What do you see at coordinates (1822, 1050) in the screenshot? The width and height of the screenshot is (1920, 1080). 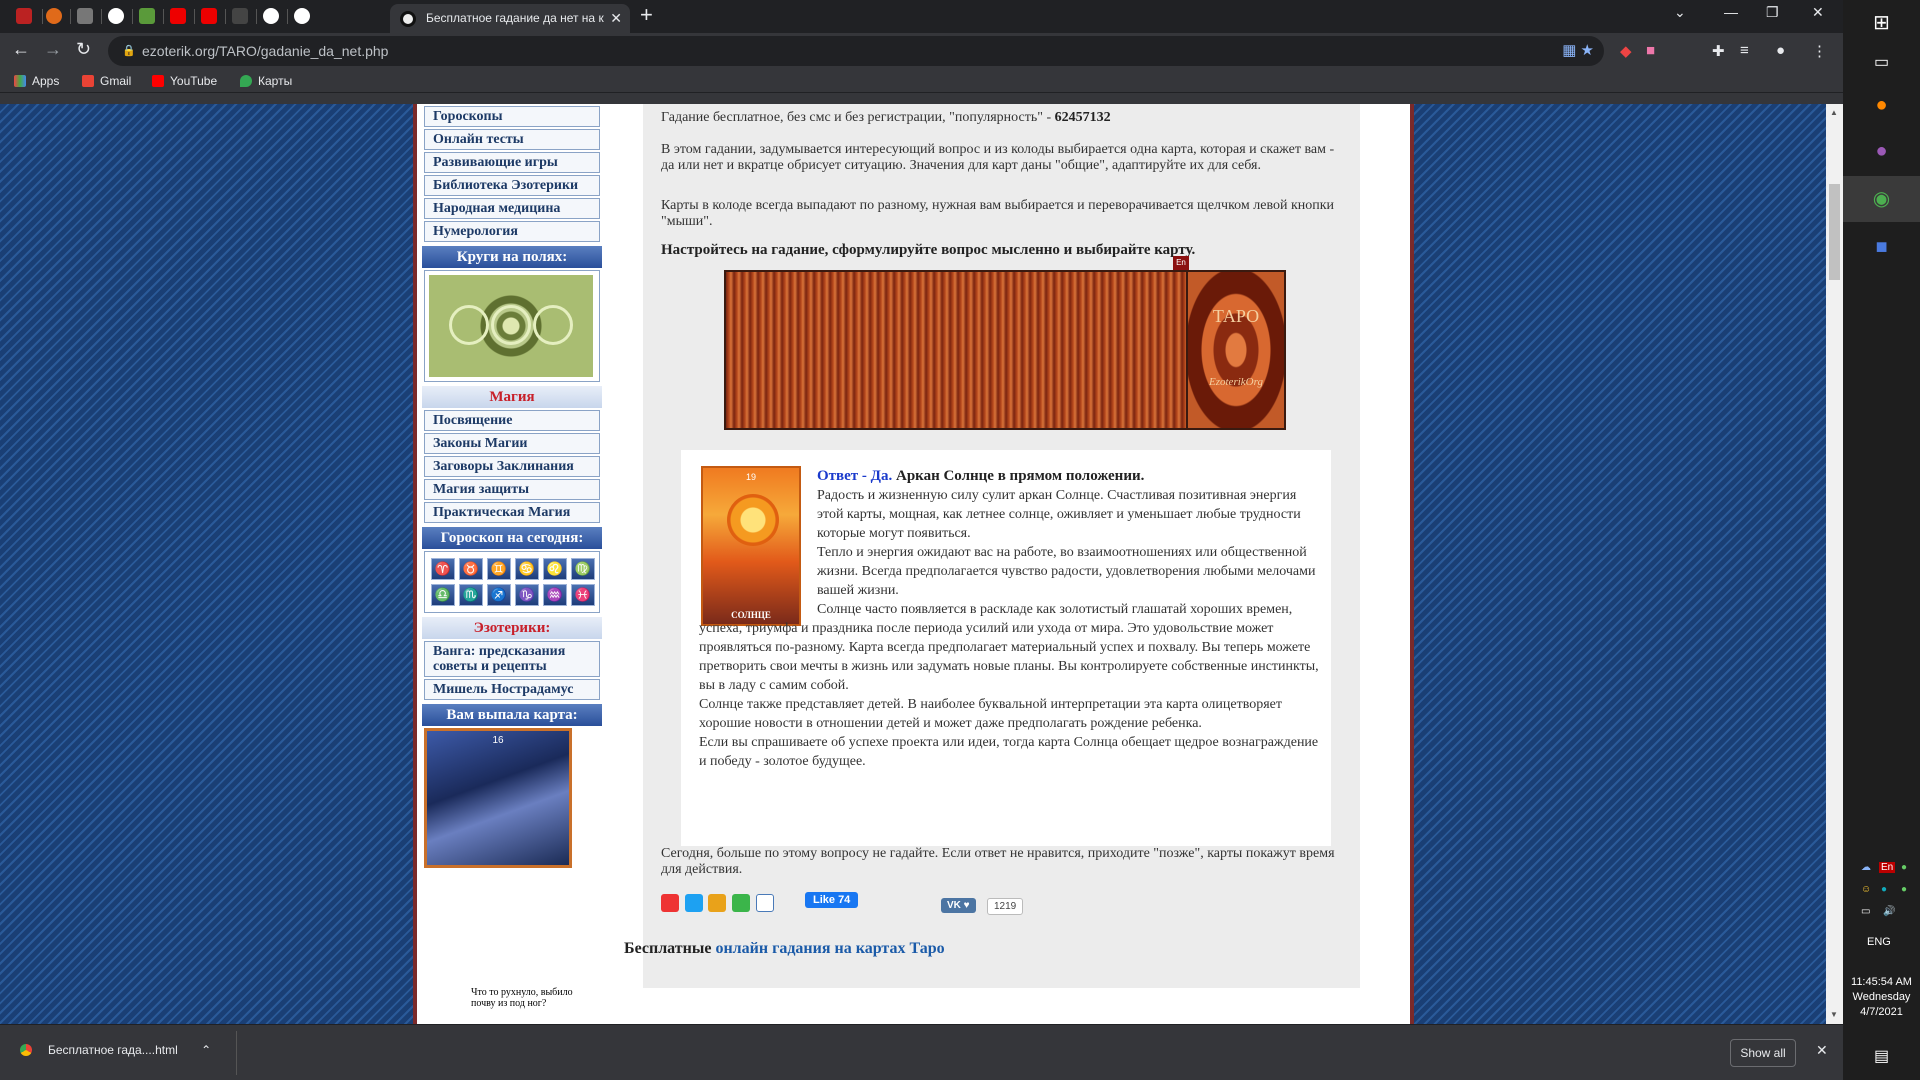 I see `close-download-bar-icon: ✕` at bounding box center [1822, 1050].